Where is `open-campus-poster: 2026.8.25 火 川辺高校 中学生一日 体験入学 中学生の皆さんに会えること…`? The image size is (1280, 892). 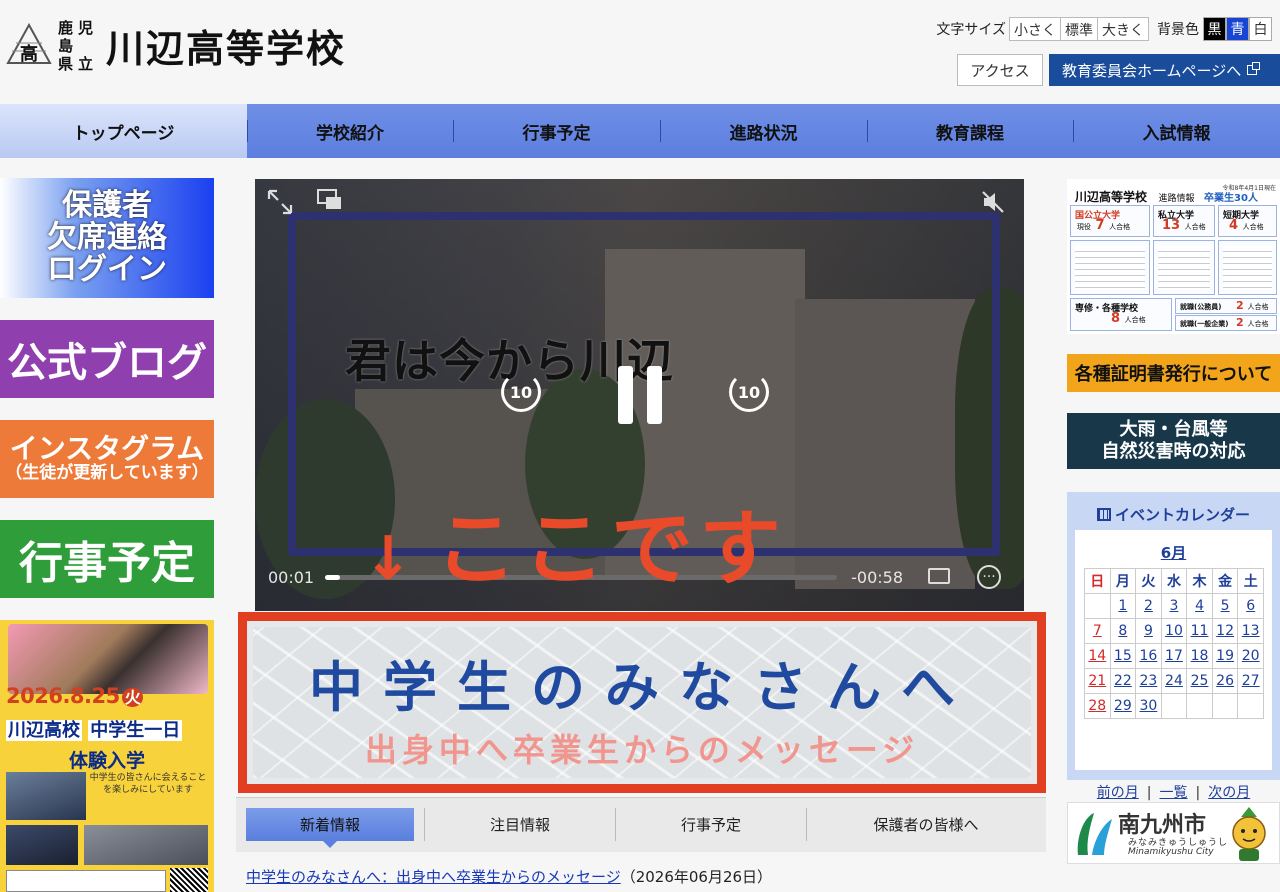 open-campus-poster: 2026.8.25 火 川辺高校 中学生一日 体験入学 中学生の皆さんに会えること… is located at coordinates (107, 756).